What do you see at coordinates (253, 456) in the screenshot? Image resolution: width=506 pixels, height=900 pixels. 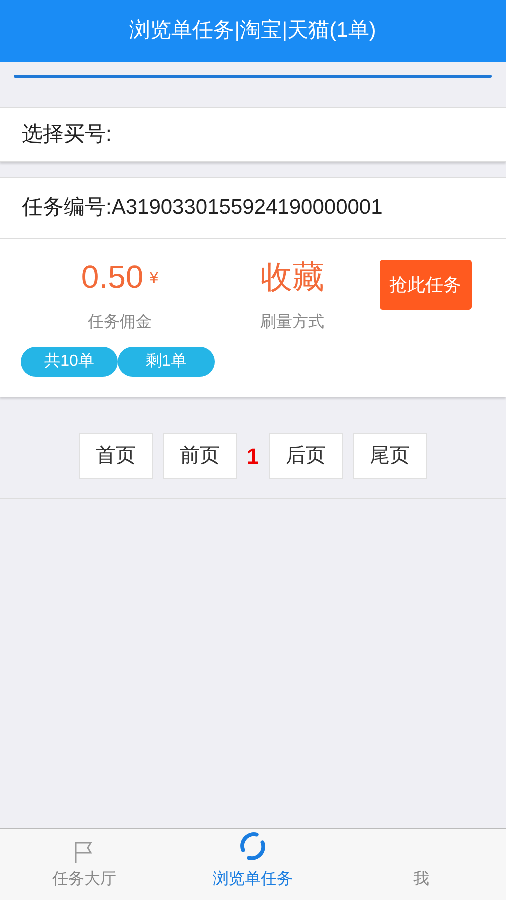 I see `current-page: 1` at bounding box center [253, 456].